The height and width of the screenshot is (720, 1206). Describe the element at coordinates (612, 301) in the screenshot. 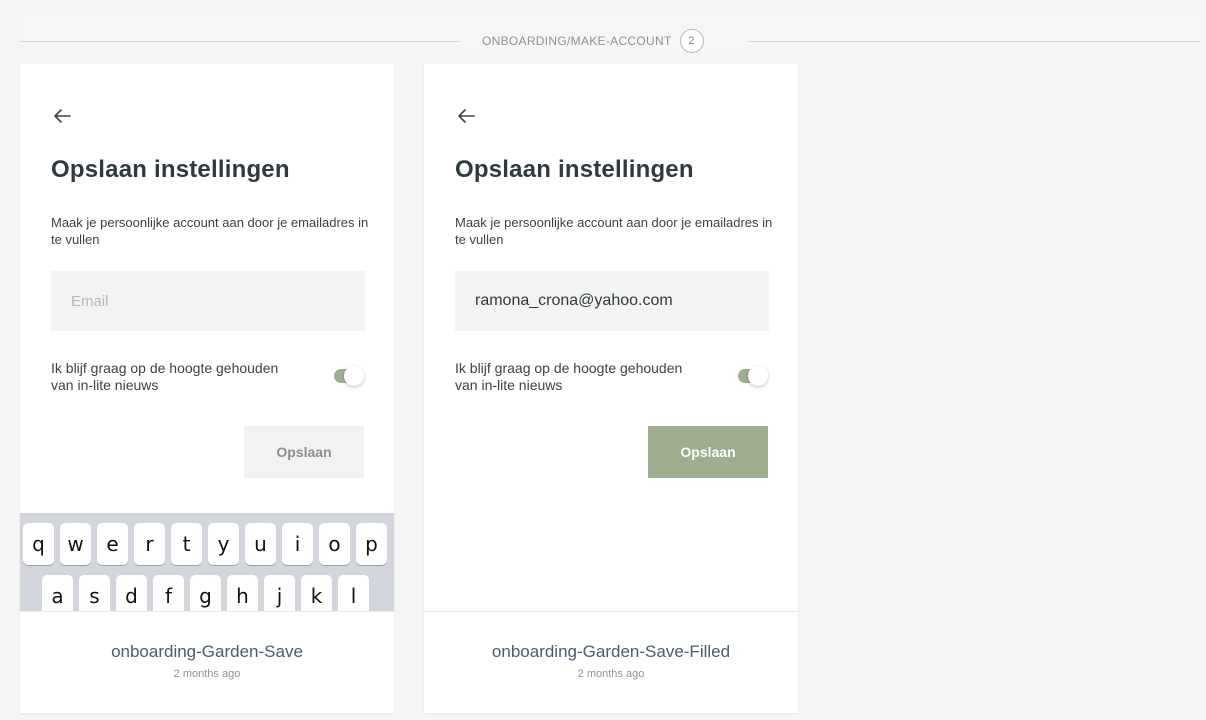

I see `email-field: ramona_crona@yahoo.com` at that location.